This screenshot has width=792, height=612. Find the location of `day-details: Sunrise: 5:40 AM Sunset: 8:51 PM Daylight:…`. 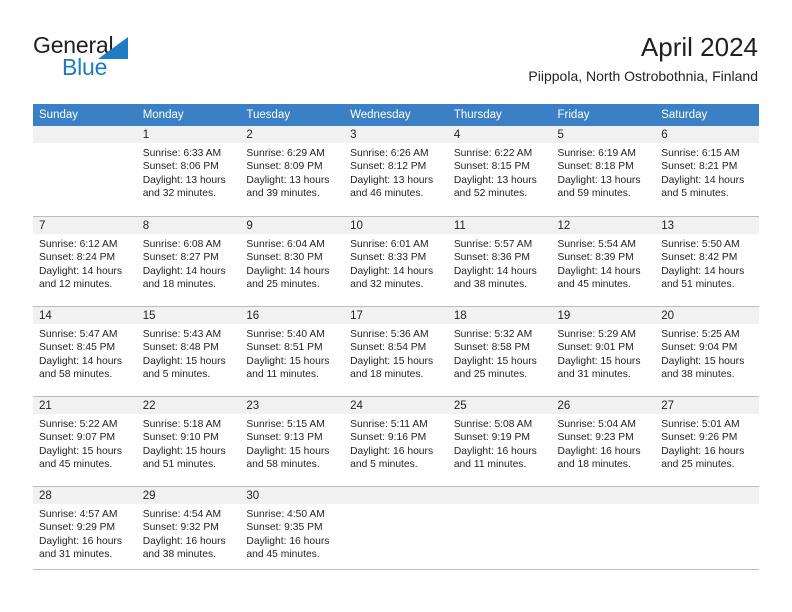

day-details: Sunrise: 5:40 AM Sunset: 8:51 PM Daylight:… is located at coordinates (292, 353).